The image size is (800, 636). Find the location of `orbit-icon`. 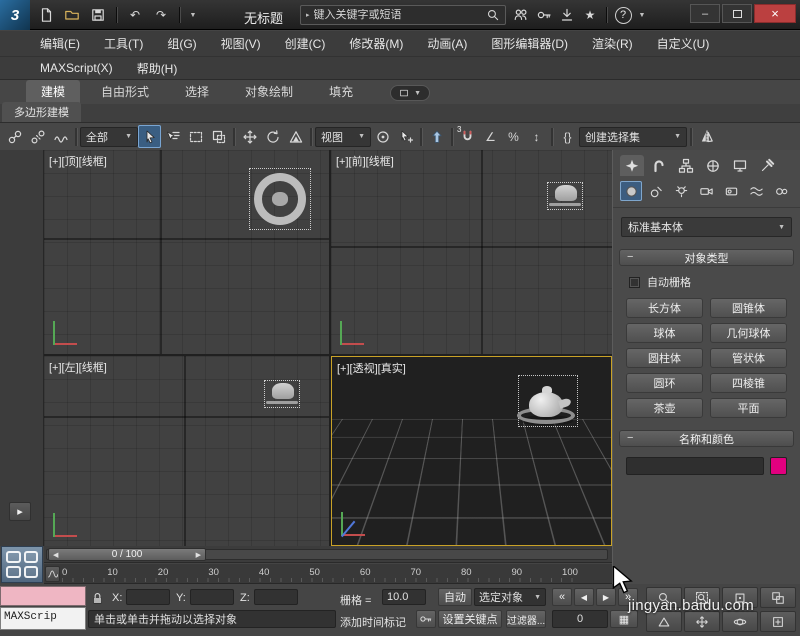

orbit-icon is located at coordinates (740, 621).